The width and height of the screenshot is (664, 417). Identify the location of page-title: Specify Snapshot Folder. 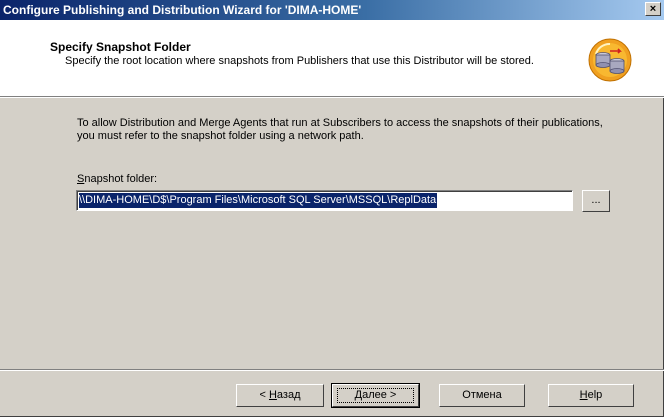
(120, 47).